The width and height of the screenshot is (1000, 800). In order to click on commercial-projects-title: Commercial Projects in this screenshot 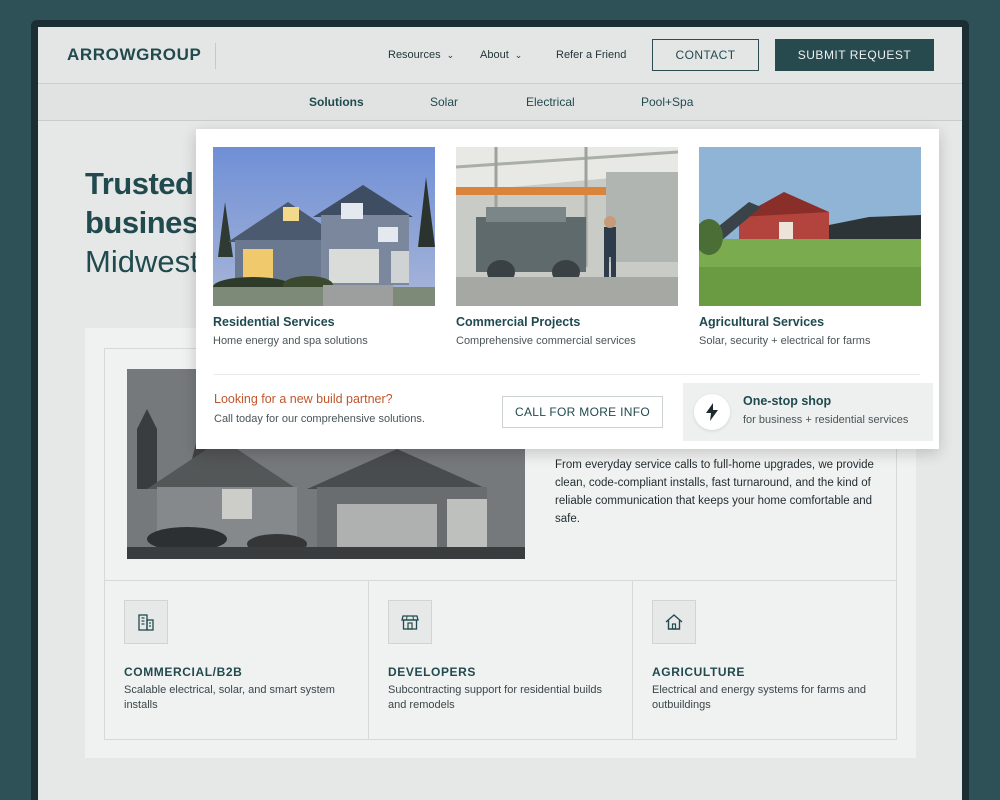, I will do `click(518, 322)`.